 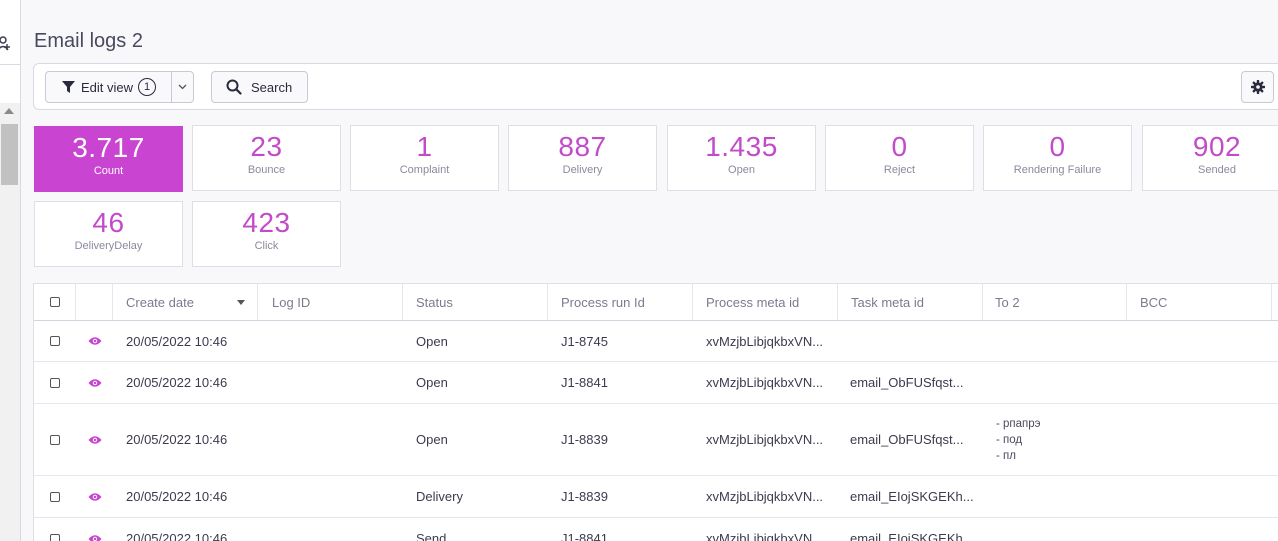 What do you see at coordinates (330, 302) in the screenshot?
I see `header-log-id: Log ID` at bounding box center [330, 302].